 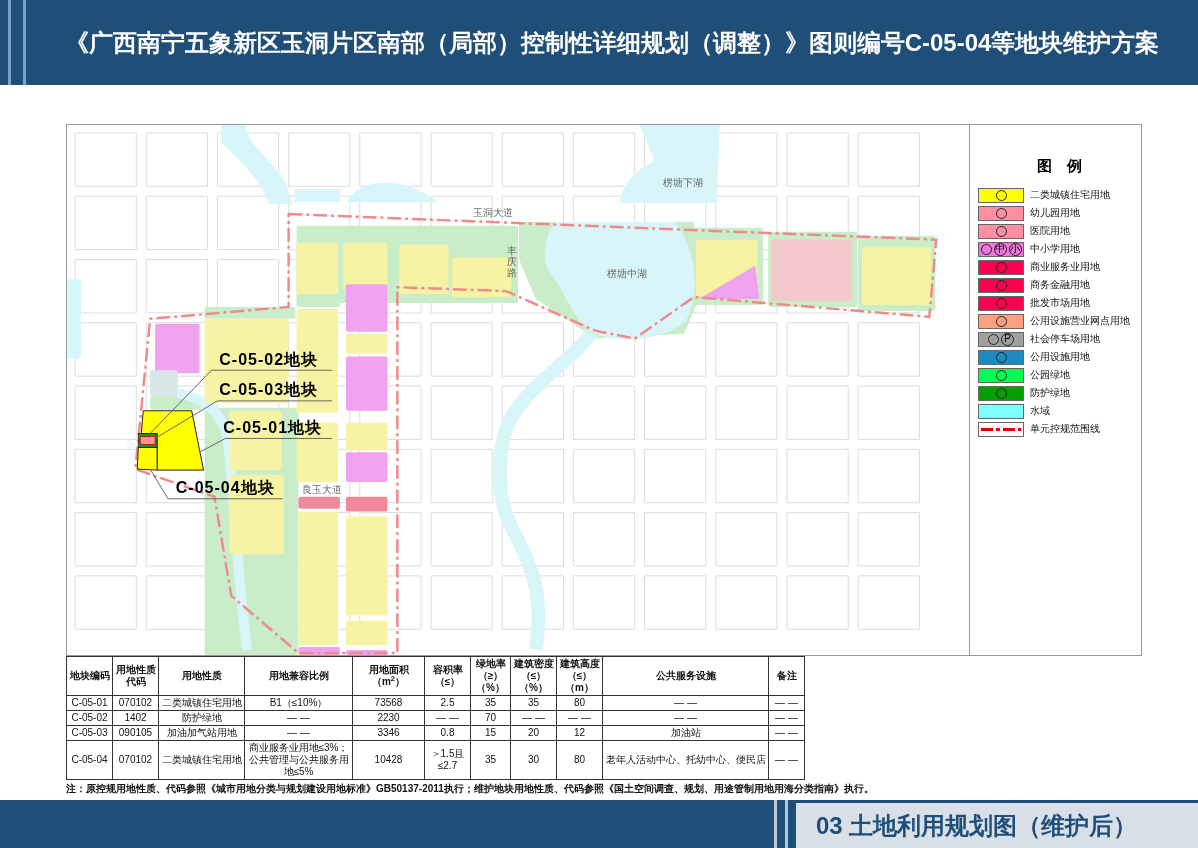 What do you see at coordinates (1060, 303) in the screenshot?
I see `legend-label: 批发市场用地` at bounding box center [1060, 303].